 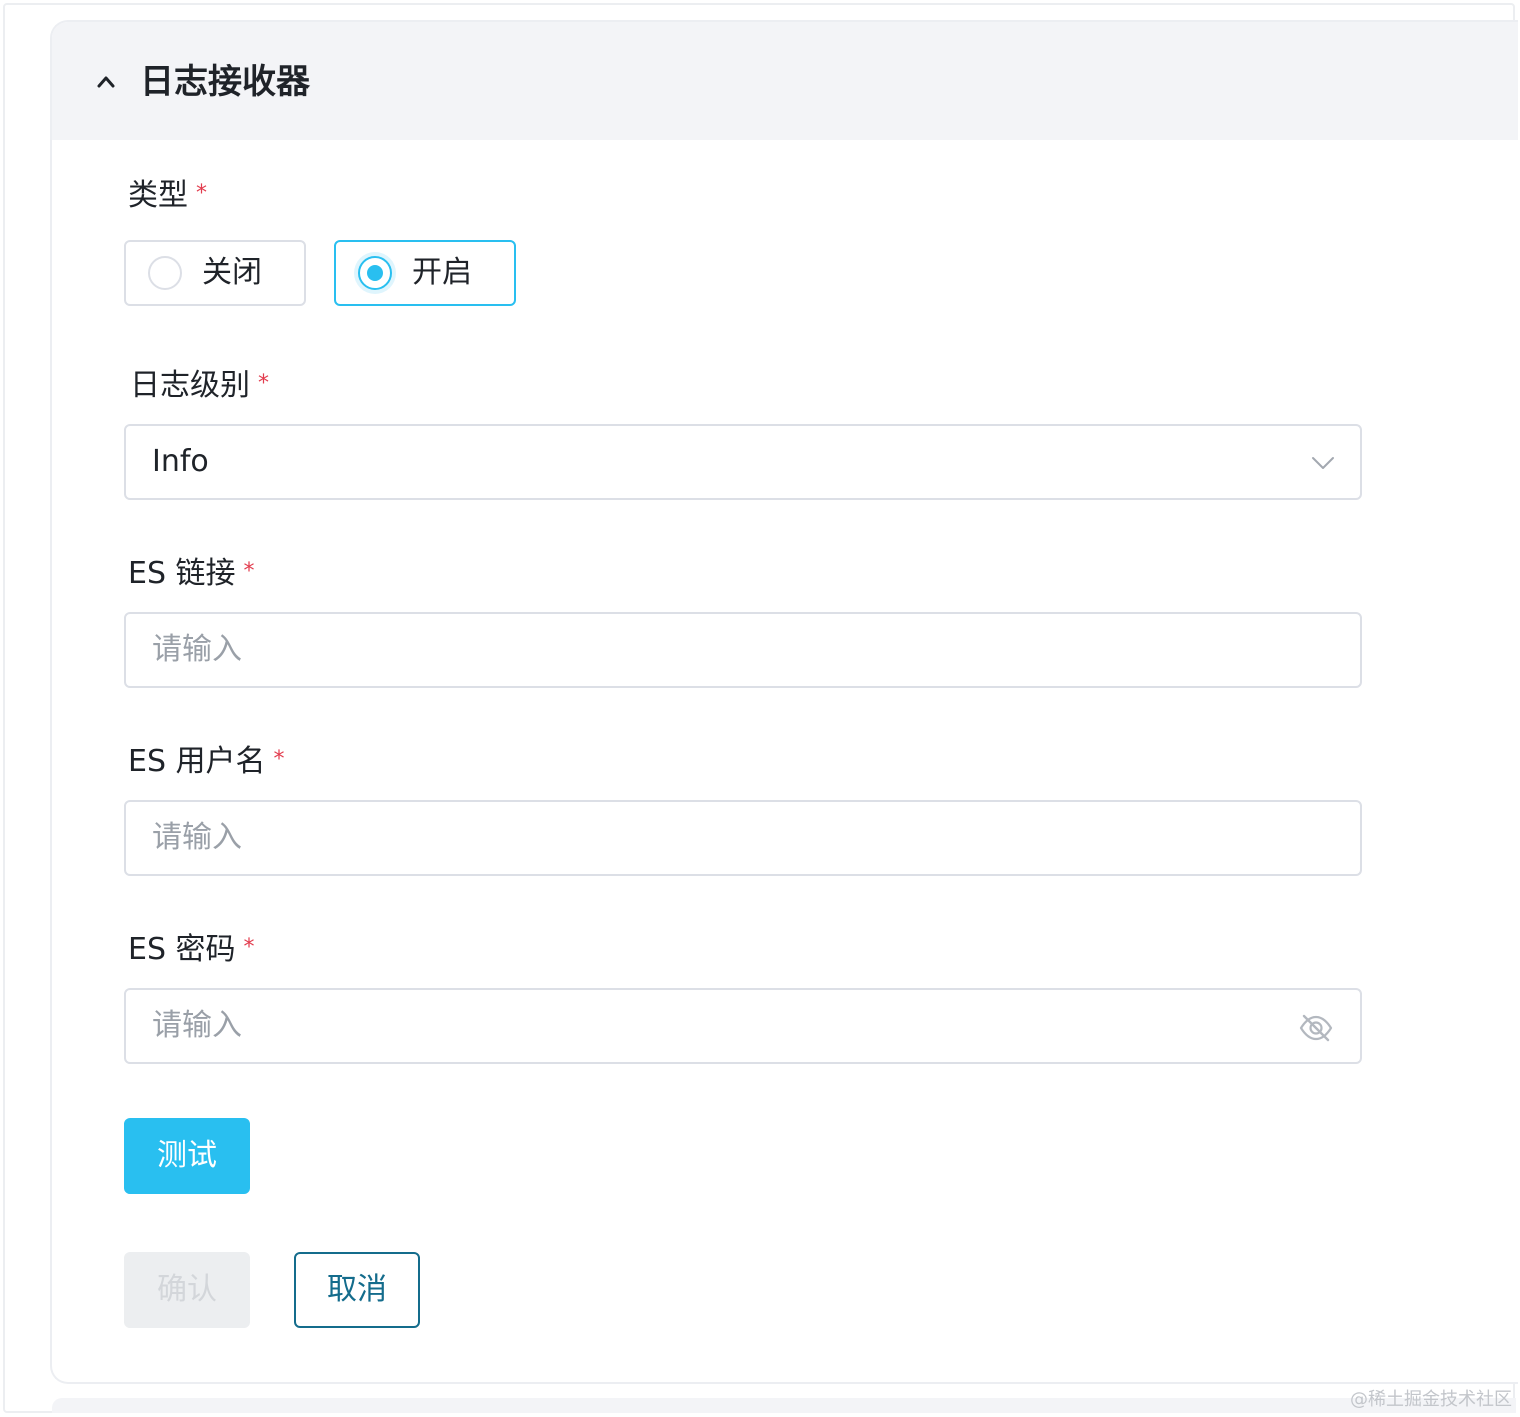 I want to click on es-link-input: 请输入, so click(x=743, y=650).